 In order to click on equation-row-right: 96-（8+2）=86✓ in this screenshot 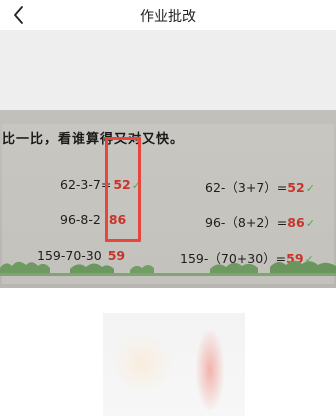, I will do `click(260, 221)`.